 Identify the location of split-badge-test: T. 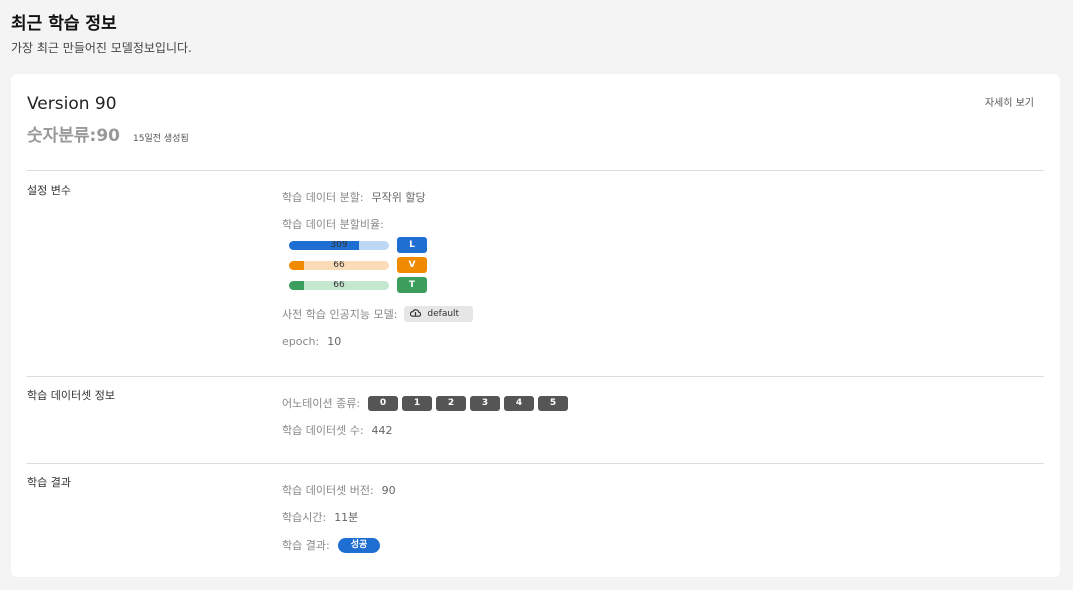
(412, 285).